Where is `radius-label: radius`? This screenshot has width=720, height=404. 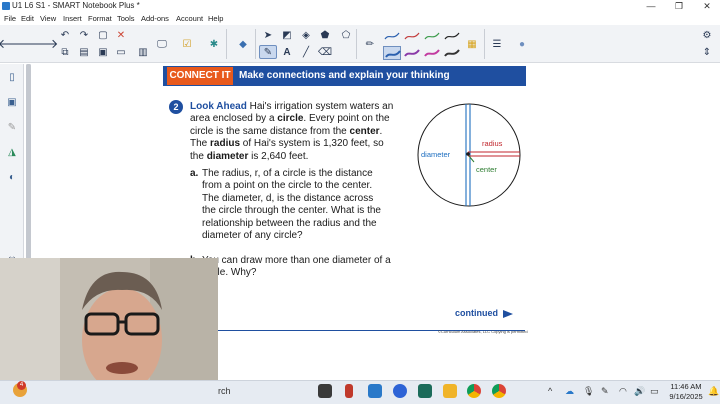 radius-label: radius is located at coordinates (492, 143).